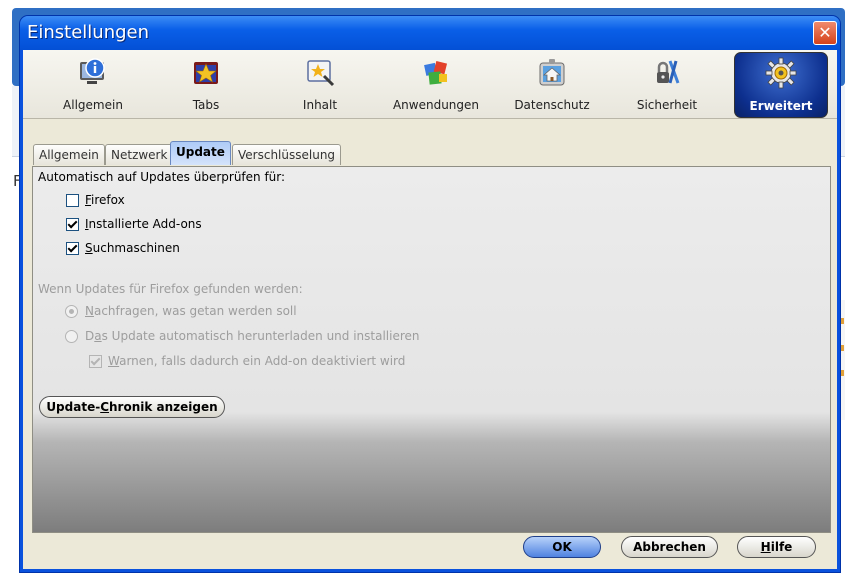 This screenshot has width=845, height=574. What do you see at coordinates (93, 105) in the screenshot?
I see `toolbar-label: Allgemein` at bounding box center [93, 105].